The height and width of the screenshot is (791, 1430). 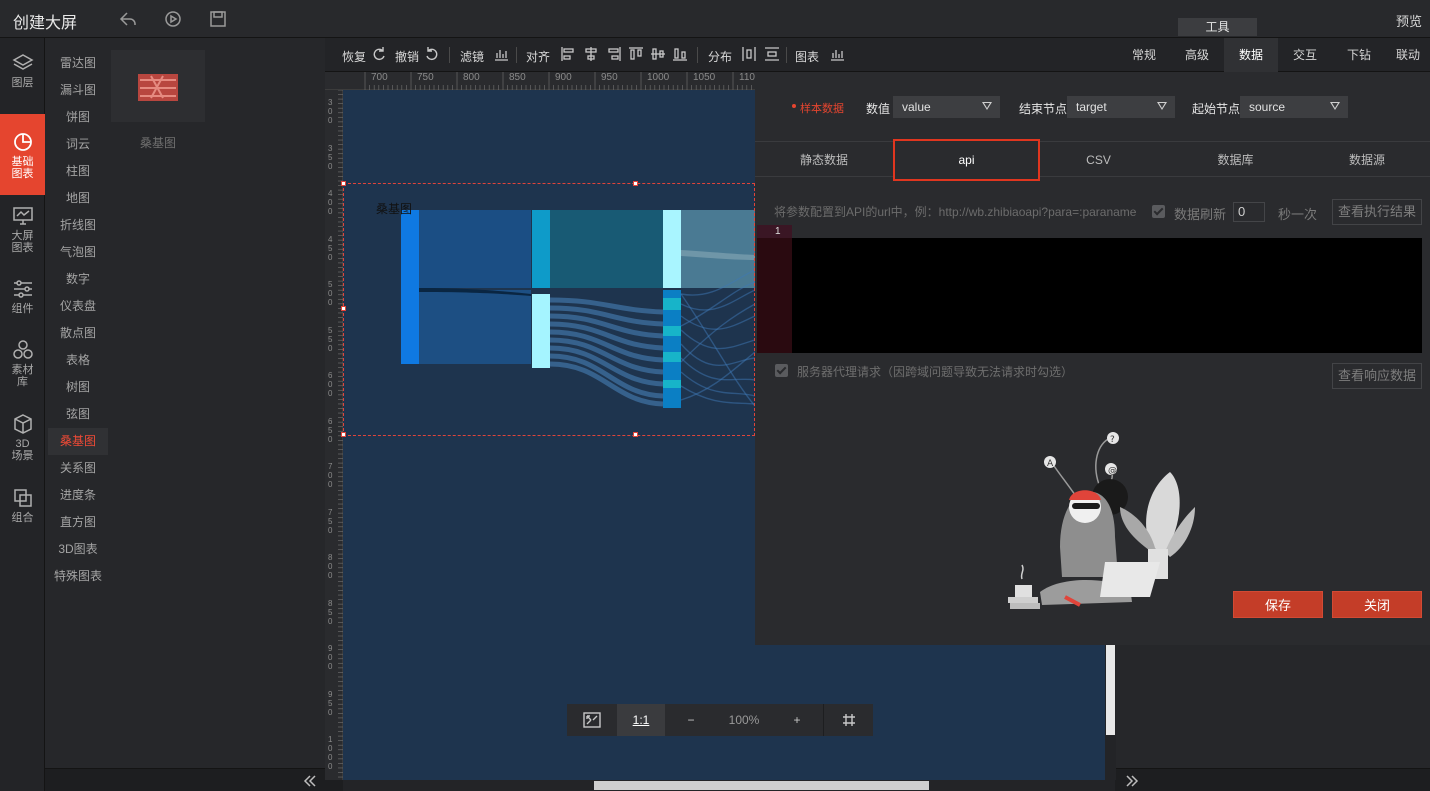 I want to click on undo-button: 撤销, so click(x=407, y=56).